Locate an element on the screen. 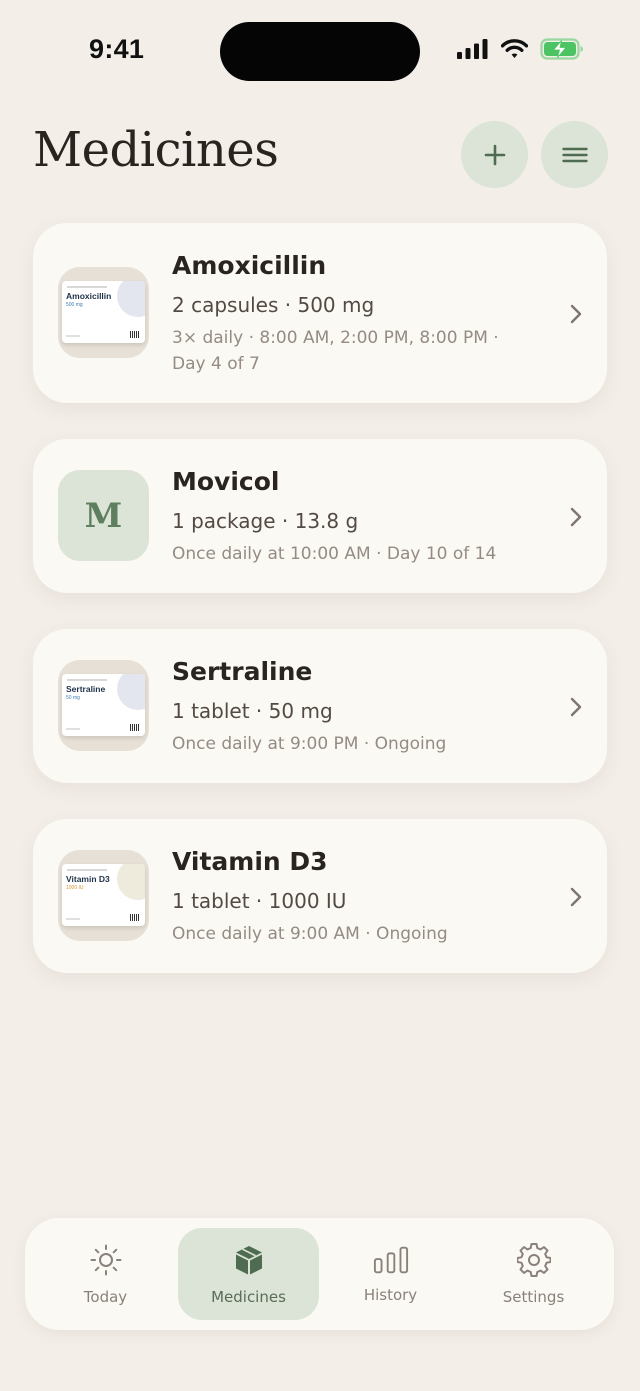 The width and height of the screenshot is (640, 1391). tab-bar: Today Medicines History Settings is located at coordinates (319, 1274).